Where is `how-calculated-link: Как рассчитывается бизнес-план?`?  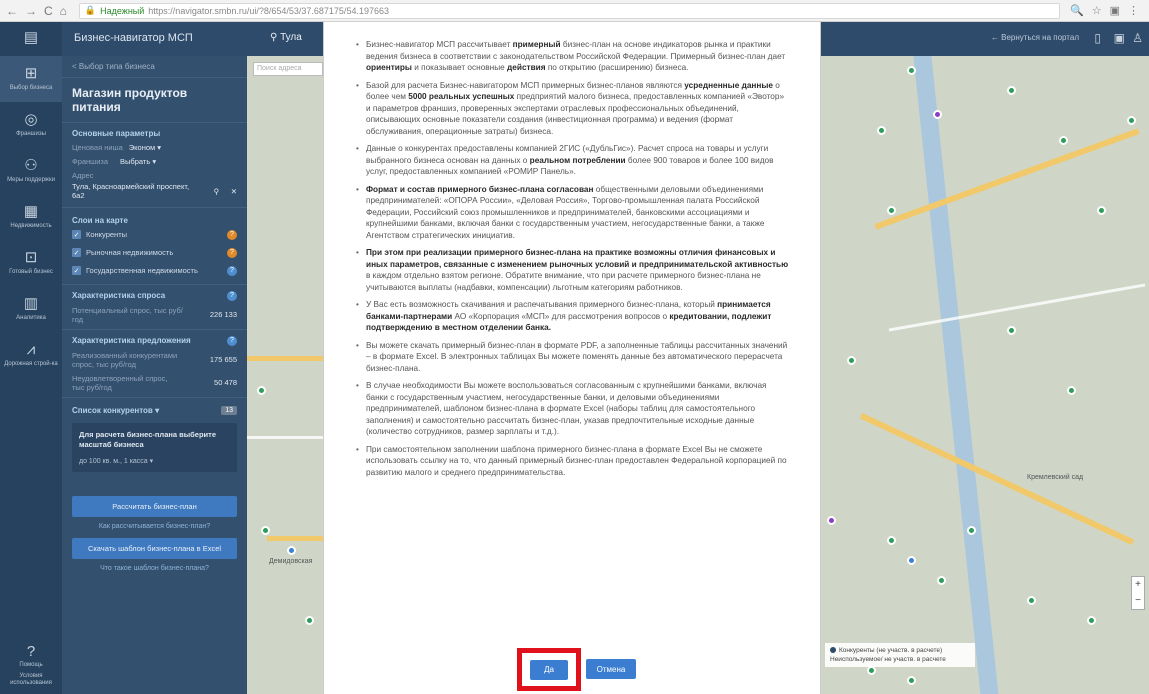 how-calculated-link: Как рассчитывается бизнес-план? is located at coordinates (154, 526).